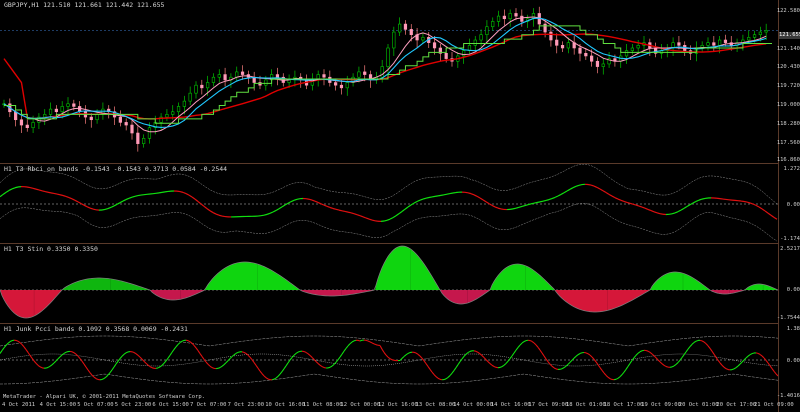 Image resolution: width=800 pixels, height=412 pixels. I want to click on price-tick: 118.280, so click(788, 124).